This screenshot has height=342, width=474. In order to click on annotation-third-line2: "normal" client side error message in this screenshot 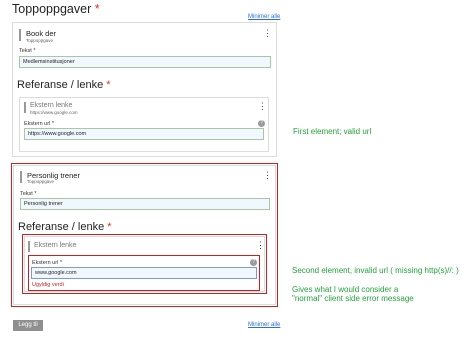, I will do `click(353, 298)`.